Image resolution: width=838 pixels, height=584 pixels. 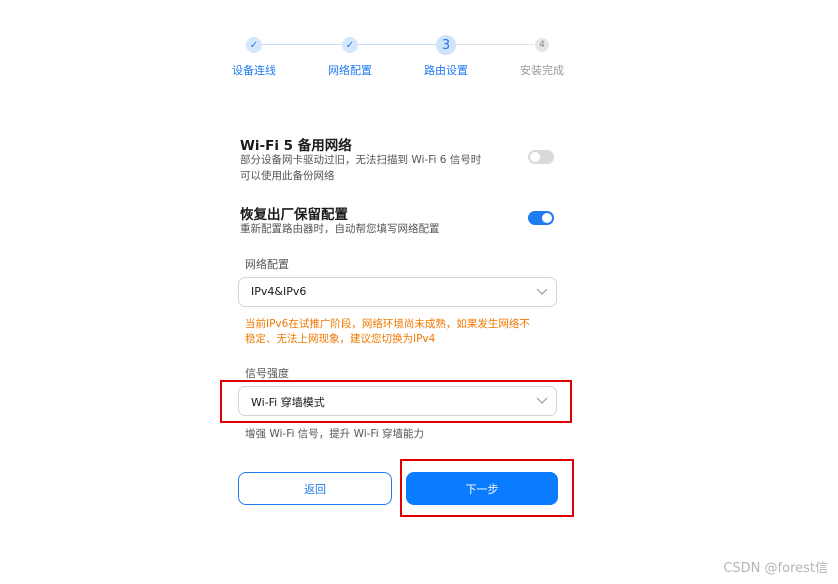 I want to click on step-label-install-complete: 安装完成, so click(x=542, y=70).